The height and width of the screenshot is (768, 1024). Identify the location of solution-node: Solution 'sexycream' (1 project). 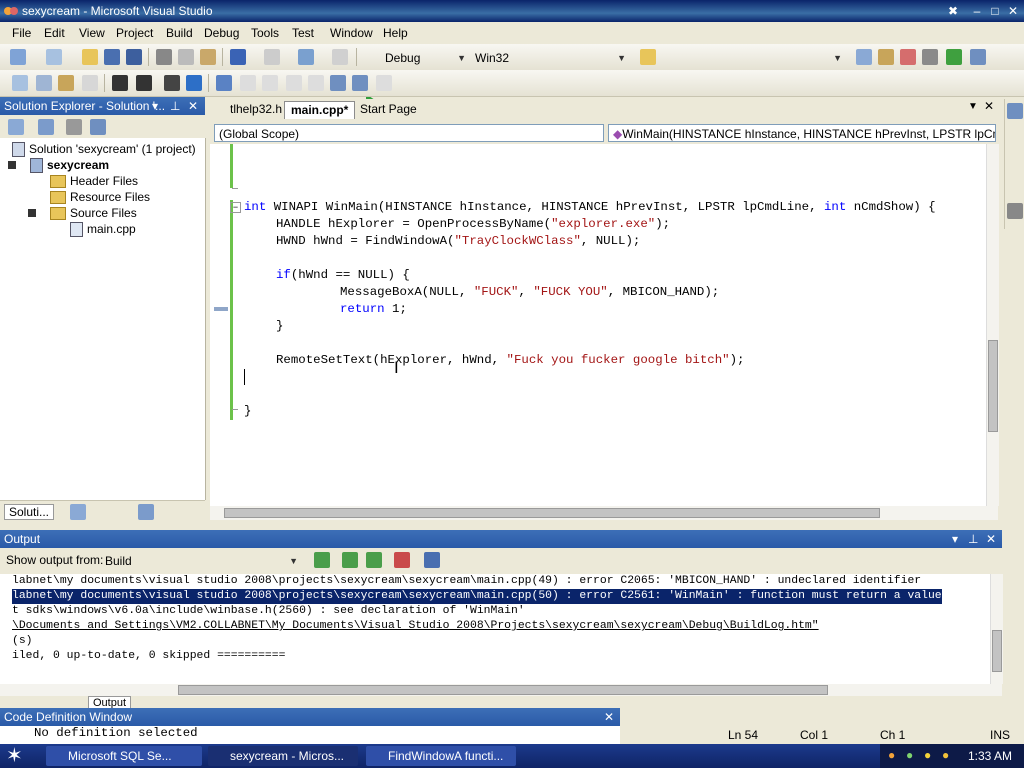
(104, 149).